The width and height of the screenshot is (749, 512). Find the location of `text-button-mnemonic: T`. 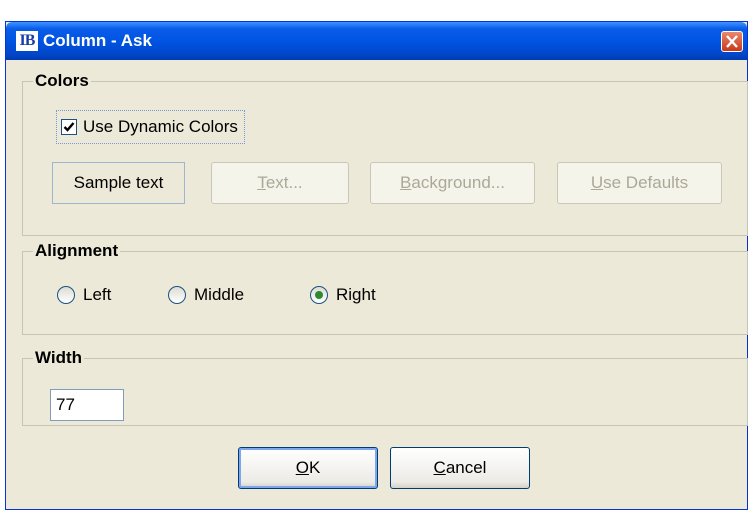

text-button-mnemonic: T is located at coordinates (261, 182).